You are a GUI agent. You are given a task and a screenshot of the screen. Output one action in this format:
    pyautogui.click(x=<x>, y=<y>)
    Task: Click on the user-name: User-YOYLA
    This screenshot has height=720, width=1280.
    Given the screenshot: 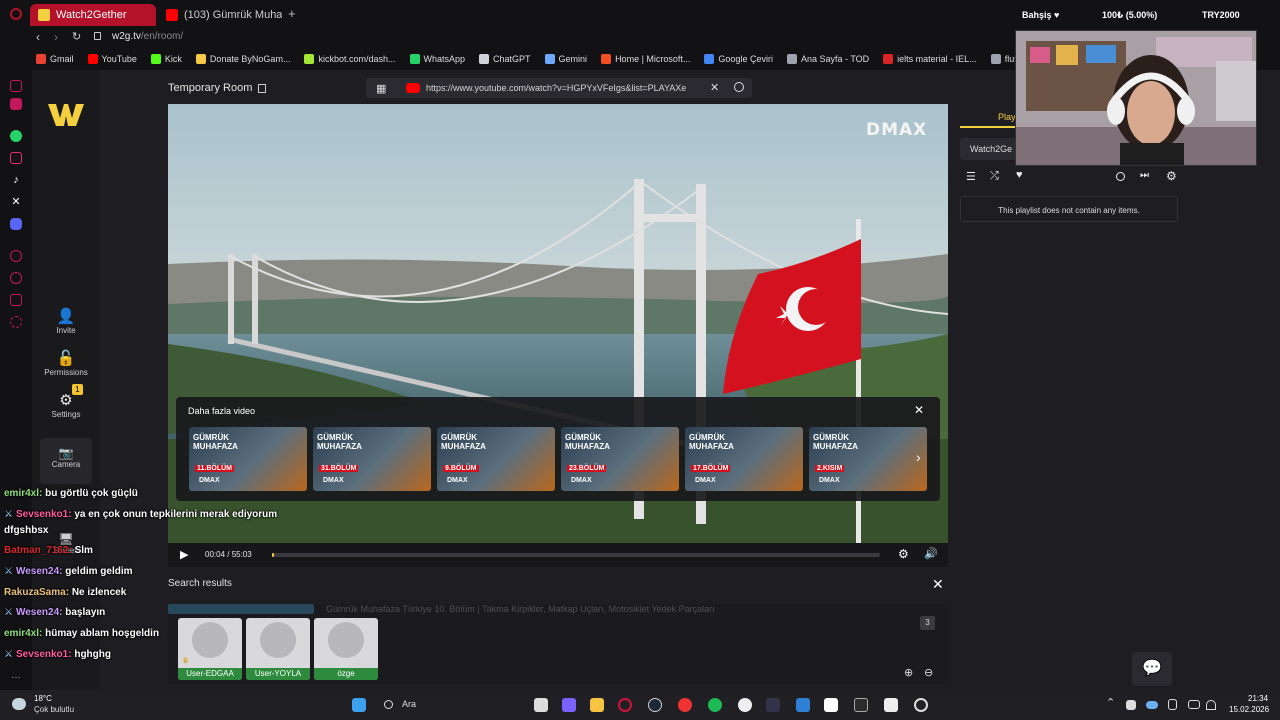 What is the action you would take?
    pyautogui.click(x=278, y=674)
    